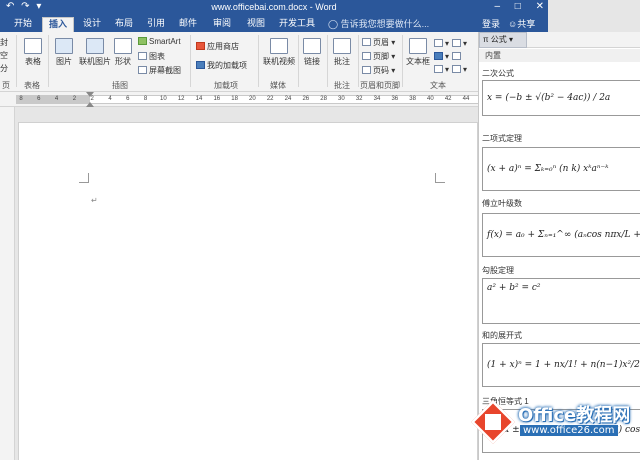 The height and width of the screenshot is (460, 640). Describe the element at coordinates (95, 52) in the screenshot. I see `online-picture-button: 联机图片` at that location.